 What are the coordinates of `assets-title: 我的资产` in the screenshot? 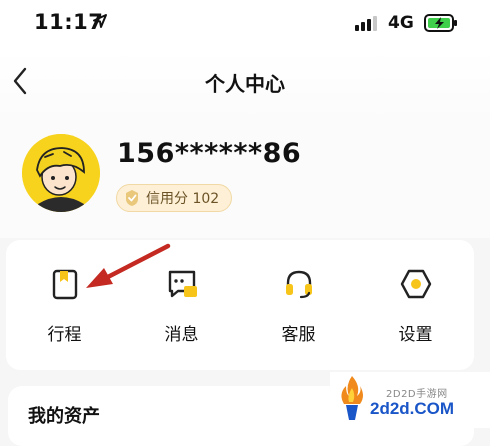 It's located at (64, 416).